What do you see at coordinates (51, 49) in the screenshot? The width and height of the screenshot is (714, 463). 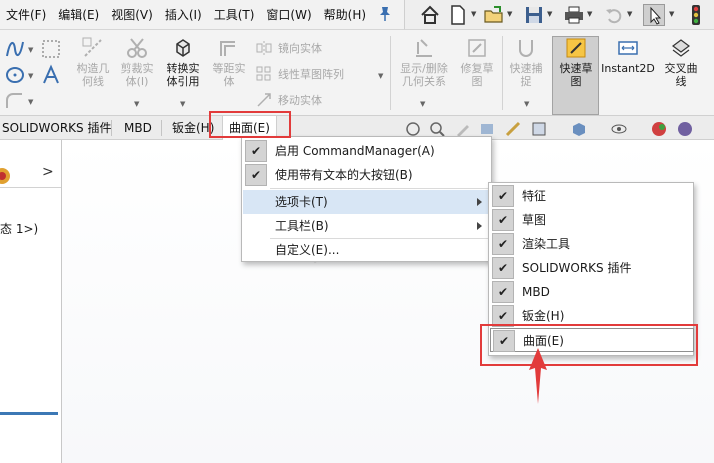 I see `rectangle-select-icon` at bounding box center [51, 49].